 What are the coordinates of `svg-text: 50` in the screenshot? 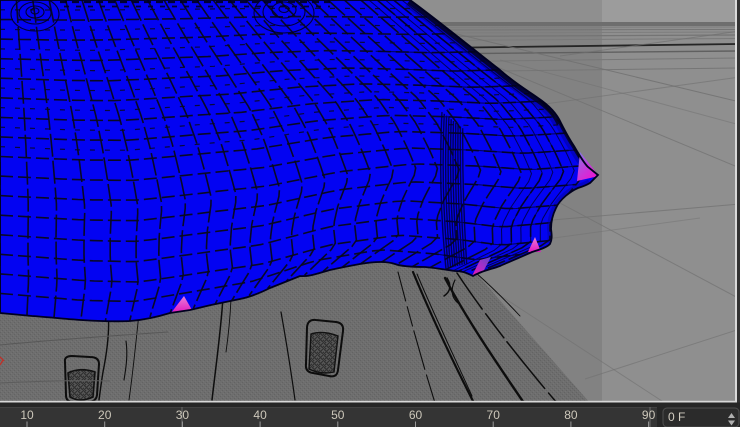 It's located at (338, 415).